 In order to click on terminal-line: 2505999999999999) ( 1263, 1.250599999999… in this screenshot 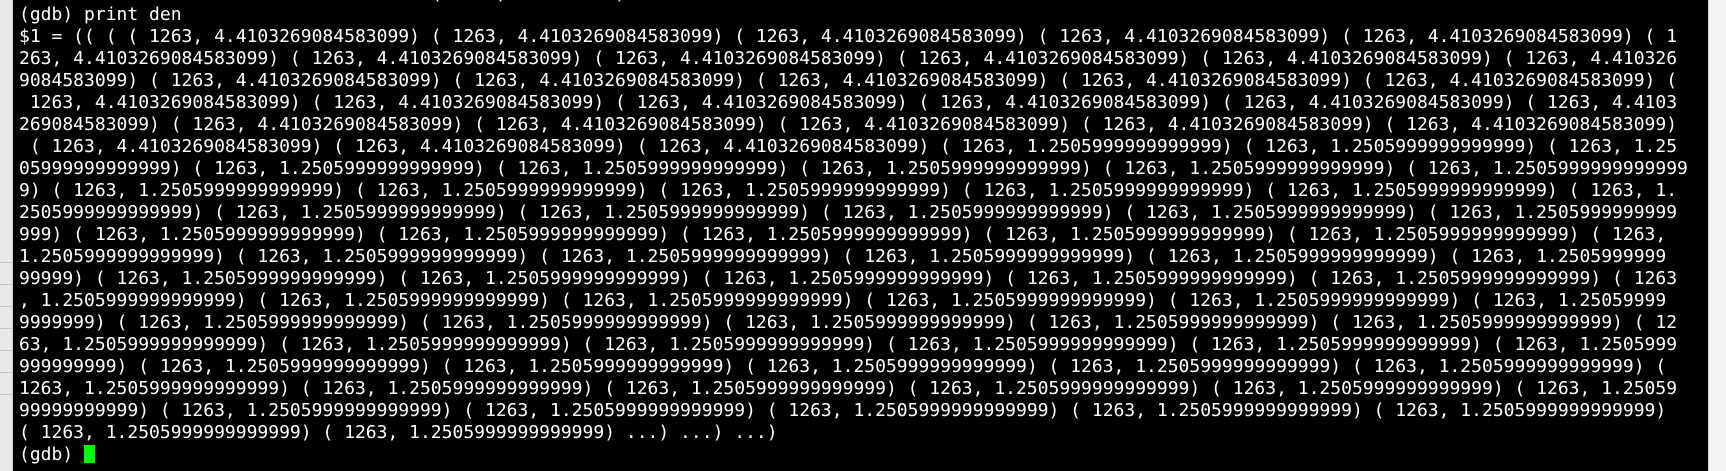, I will do `click(848, 212)`.